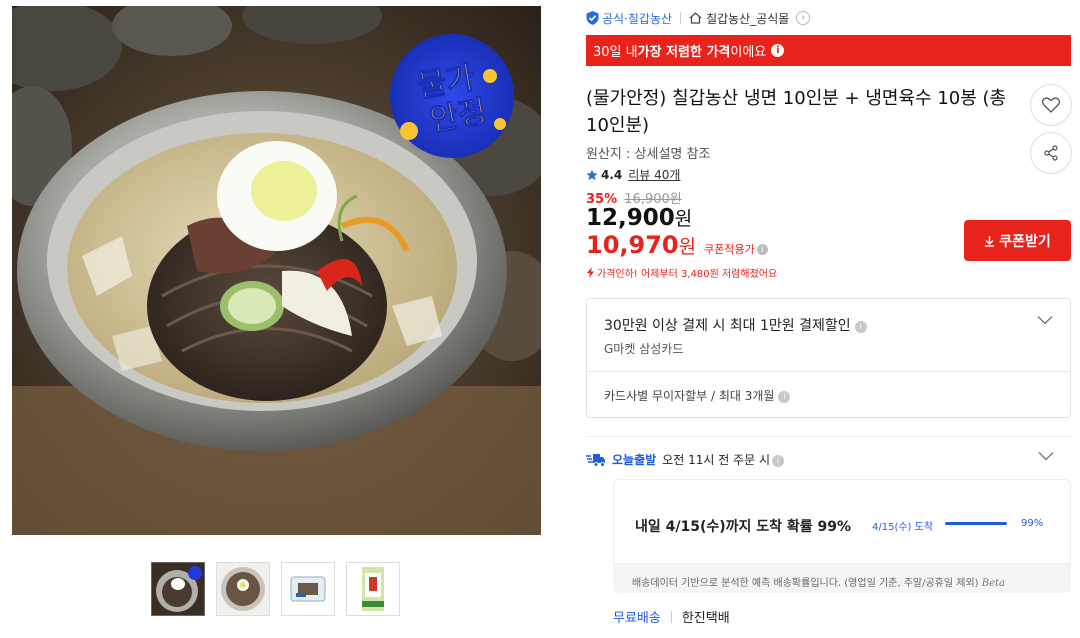 Image resolution: width=1080 pixels, height=638 pixels. Describe the element at coordinates (684, 52) in the screenshot. I see `banner-highlight: 가장 저렴한 가격` at that location.